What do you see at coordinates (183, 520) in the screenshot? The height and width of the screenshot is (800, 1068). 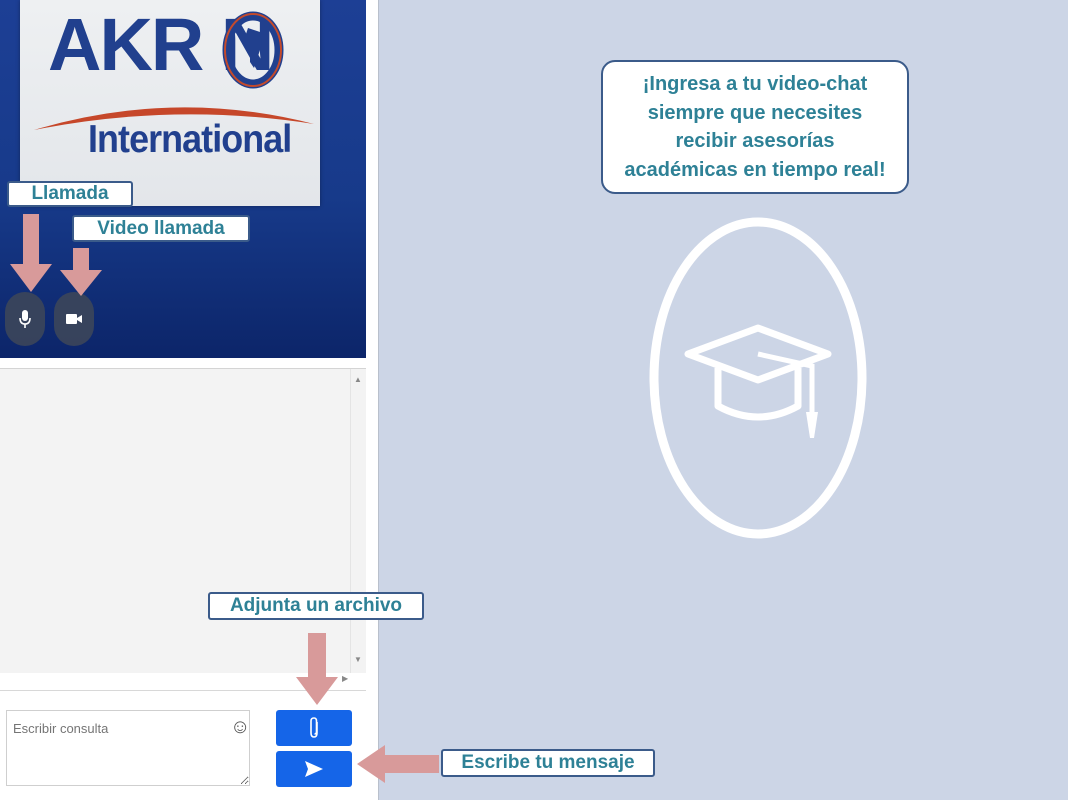 I see `message-history: ▲ ▼` at bounding box center [183, 520].